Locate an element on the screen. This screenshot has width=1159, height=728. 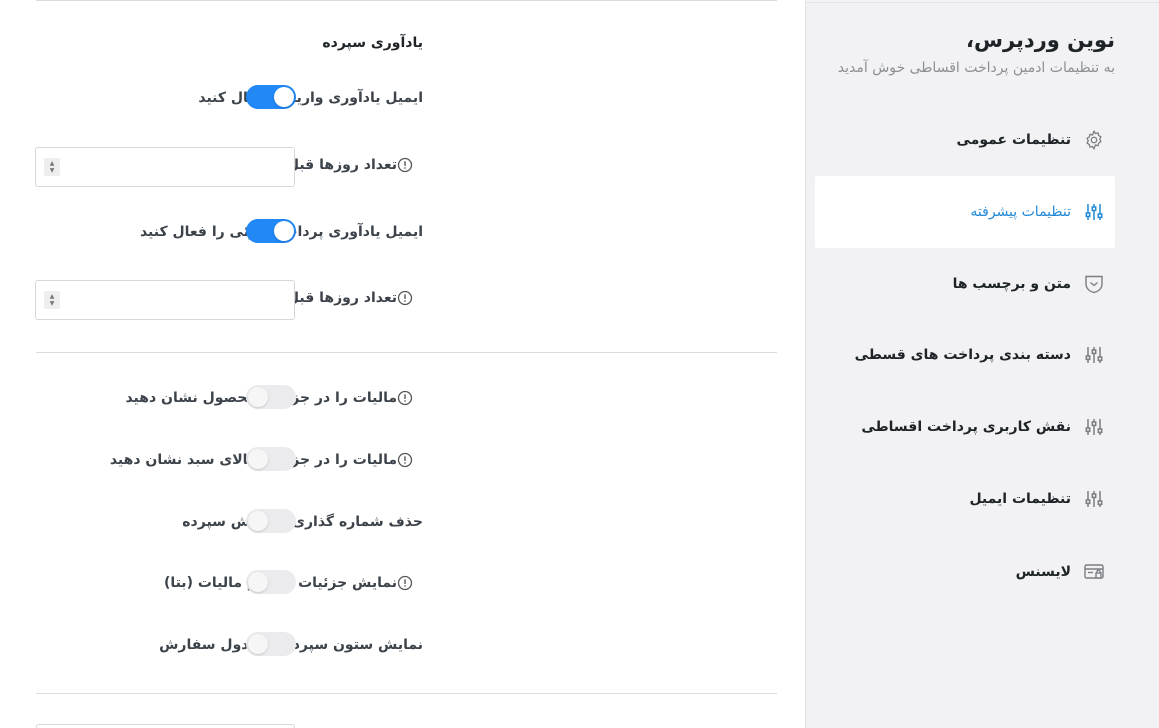
remove-deposit-numbering-label: حذف شماره گذاری سفارش سپرده is located at coordinates (302, 522).